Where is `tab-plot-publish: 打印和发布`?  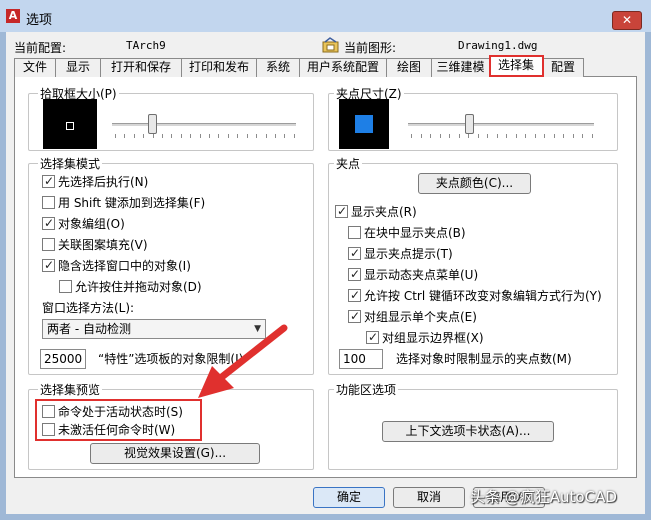
tab-plot-publish: 打印和发布 is located at coordinates (219, 67).